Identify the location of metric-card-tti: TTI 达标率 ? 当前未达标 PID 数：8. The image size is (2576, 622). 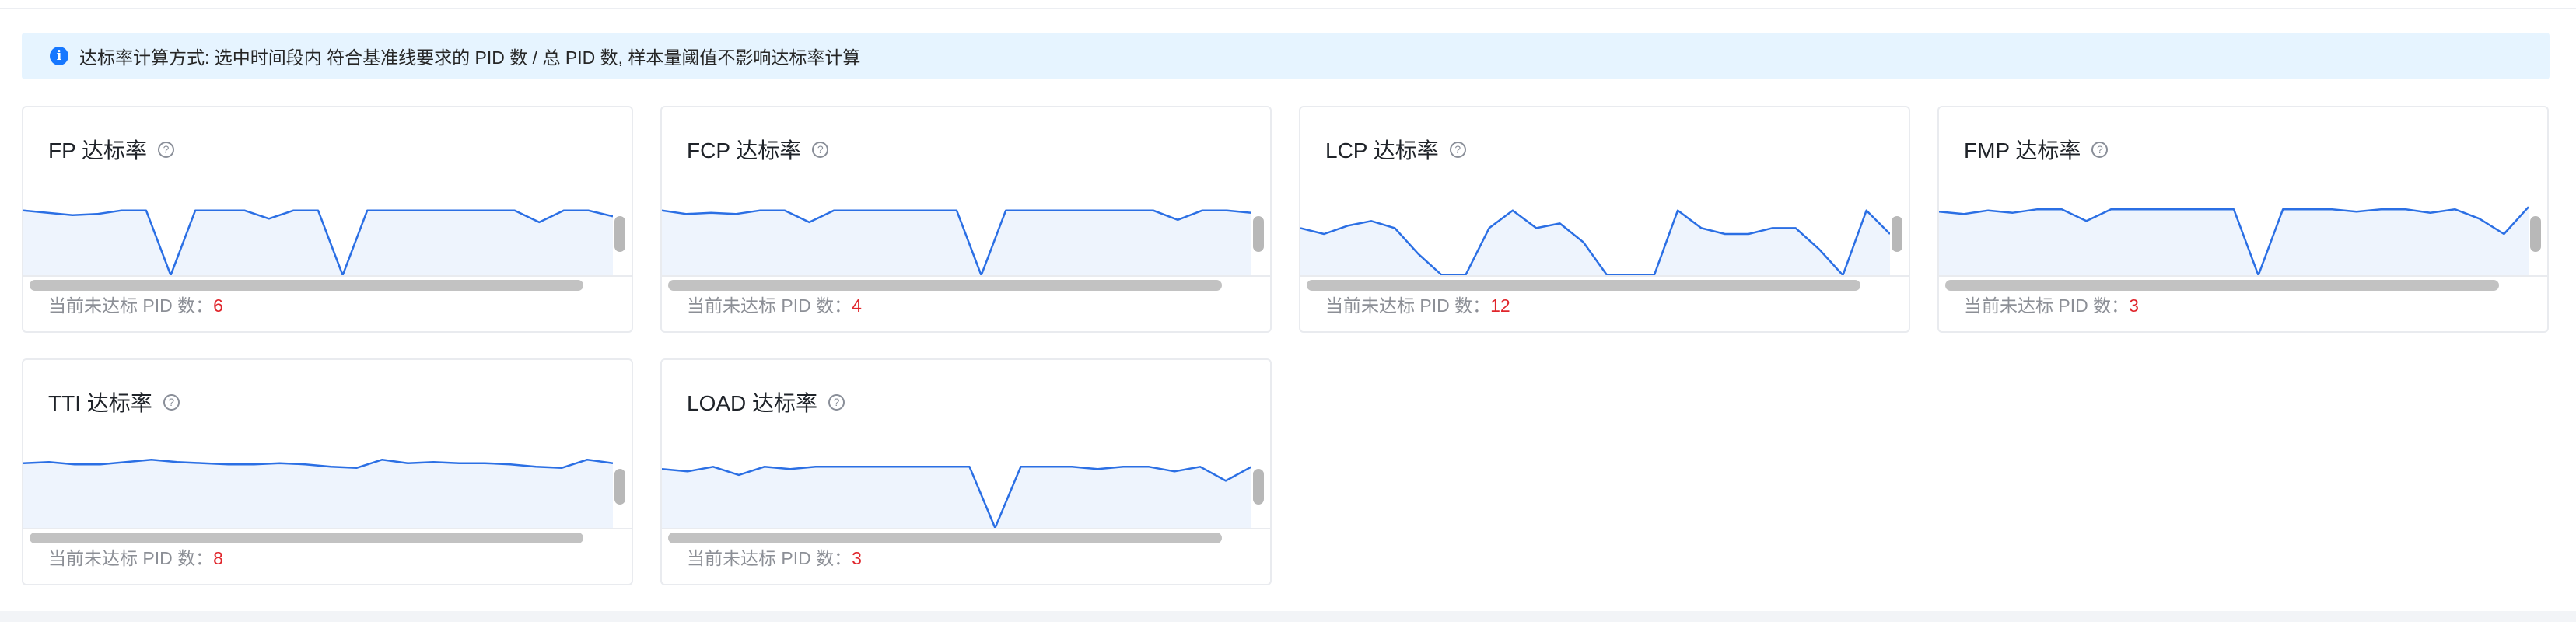
(328, 471).